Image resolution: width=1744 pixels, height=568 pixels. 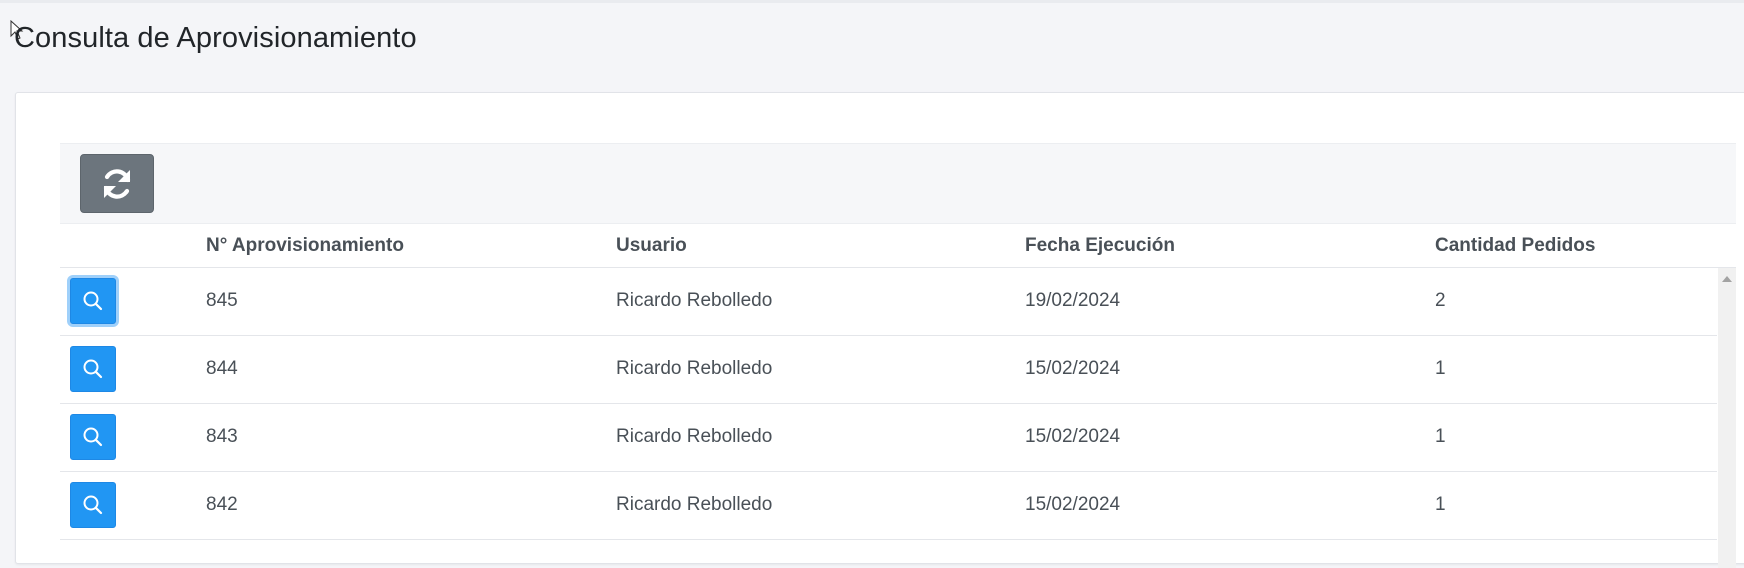 What do you see at coordinates (888, 370) in the screenshot?
I see `table-row: 844 Ricardo Rebolledo 15/02/2024 1` at bounding box center [888, 370].